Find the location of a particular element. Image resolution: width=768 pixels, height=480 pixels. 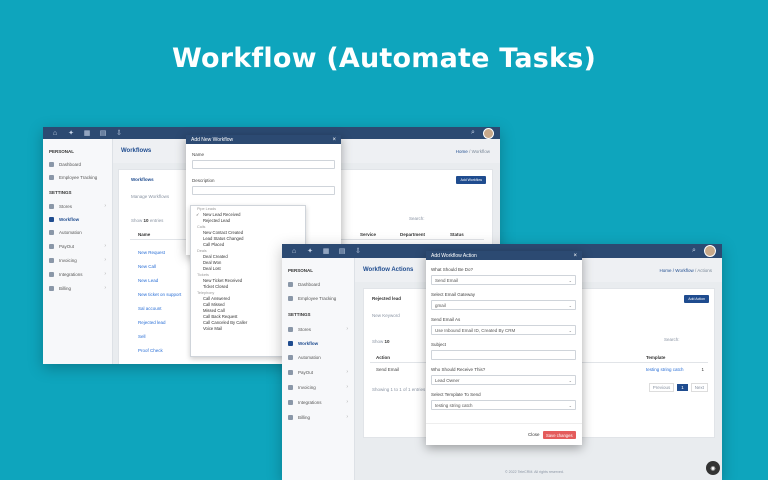

subject-field is located at coordinates (503, 355).